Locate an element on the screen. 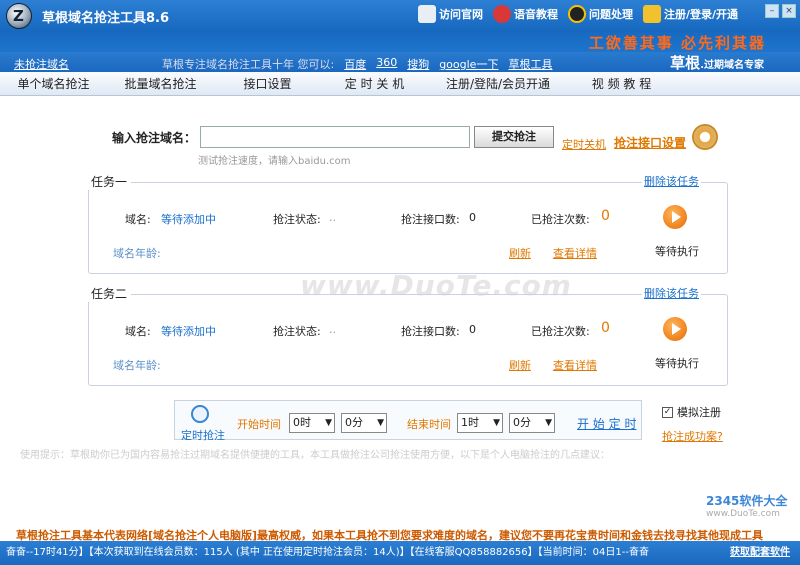 The height and width of the screenshot is (565, 800). top-links: 访问官网 语音教程 问题处理 注册/登录/开通 is located at coordinates (577, 14).